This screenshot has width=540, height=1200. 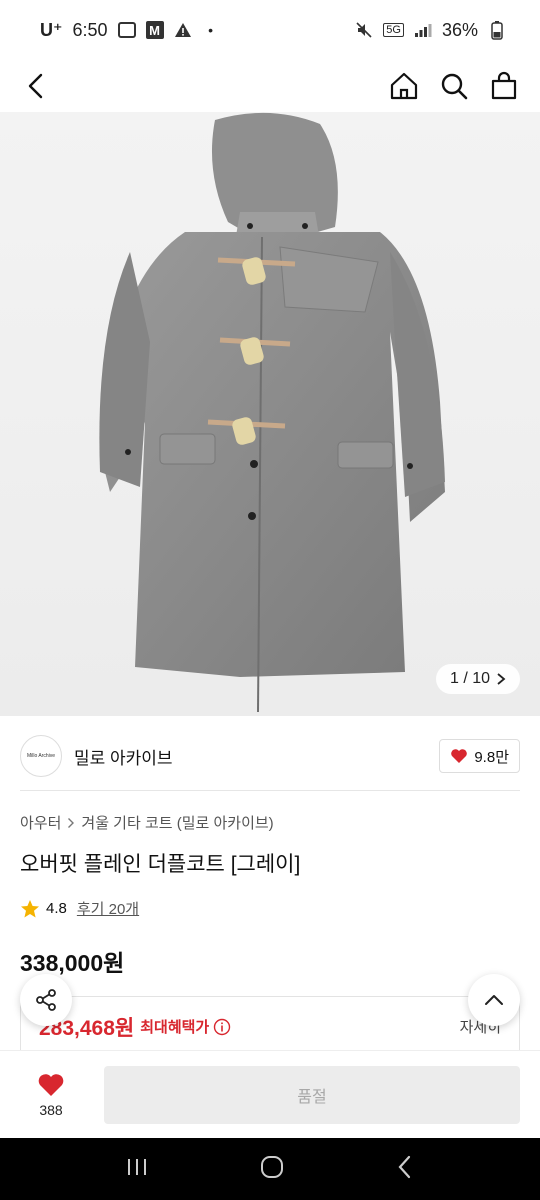 What do you see at coordinates (175, 1027) in the screenshot?
I see `benefit-label: 최대혜택가` at bounding box center [175, 1027].